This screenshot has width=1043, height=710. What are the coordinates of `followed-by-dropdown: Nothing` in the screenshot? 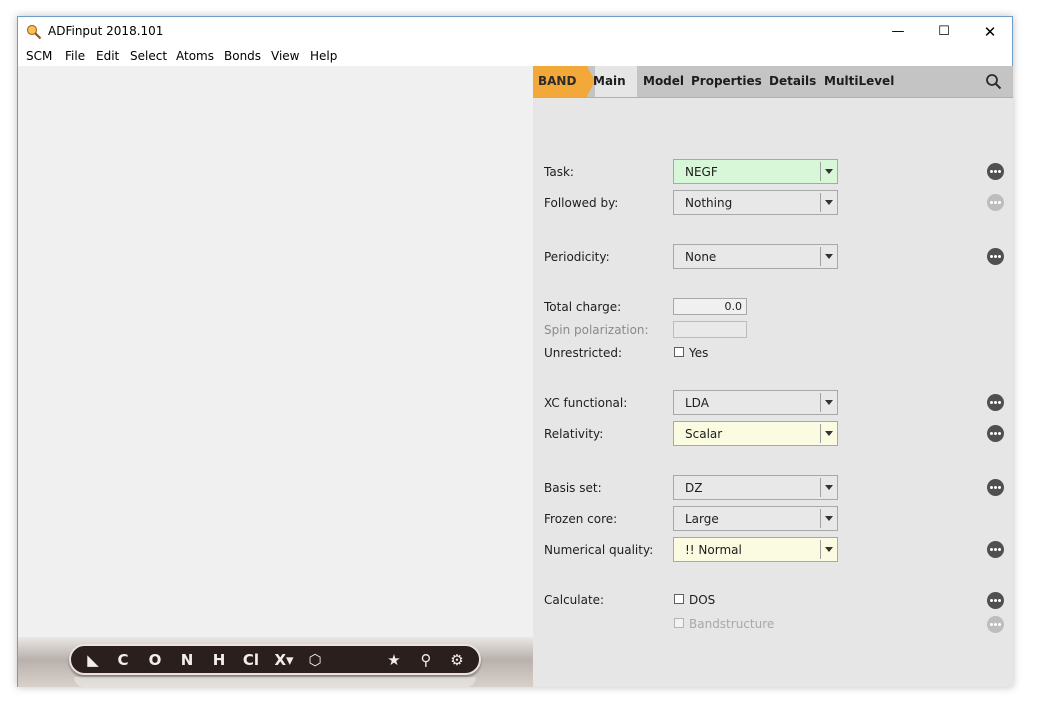 It's located at (755, 202).